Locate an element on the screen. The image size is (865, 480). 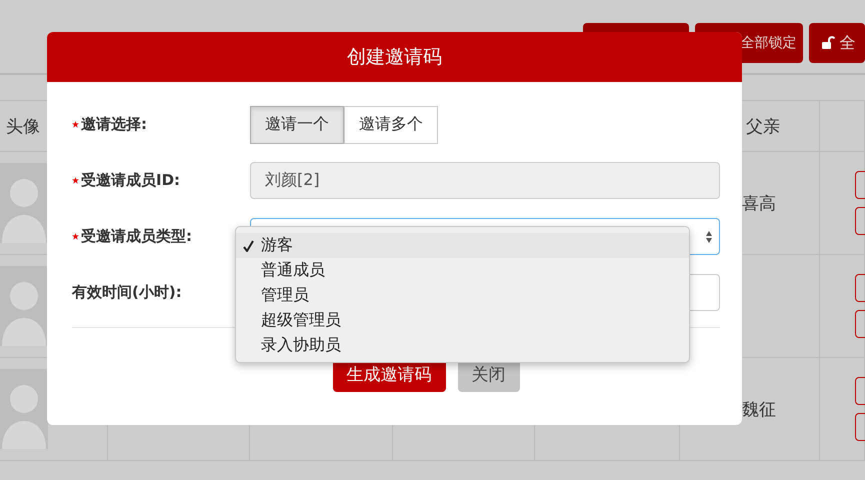
field-label: 有效时间(小时): is located at coordinates (127, 292).